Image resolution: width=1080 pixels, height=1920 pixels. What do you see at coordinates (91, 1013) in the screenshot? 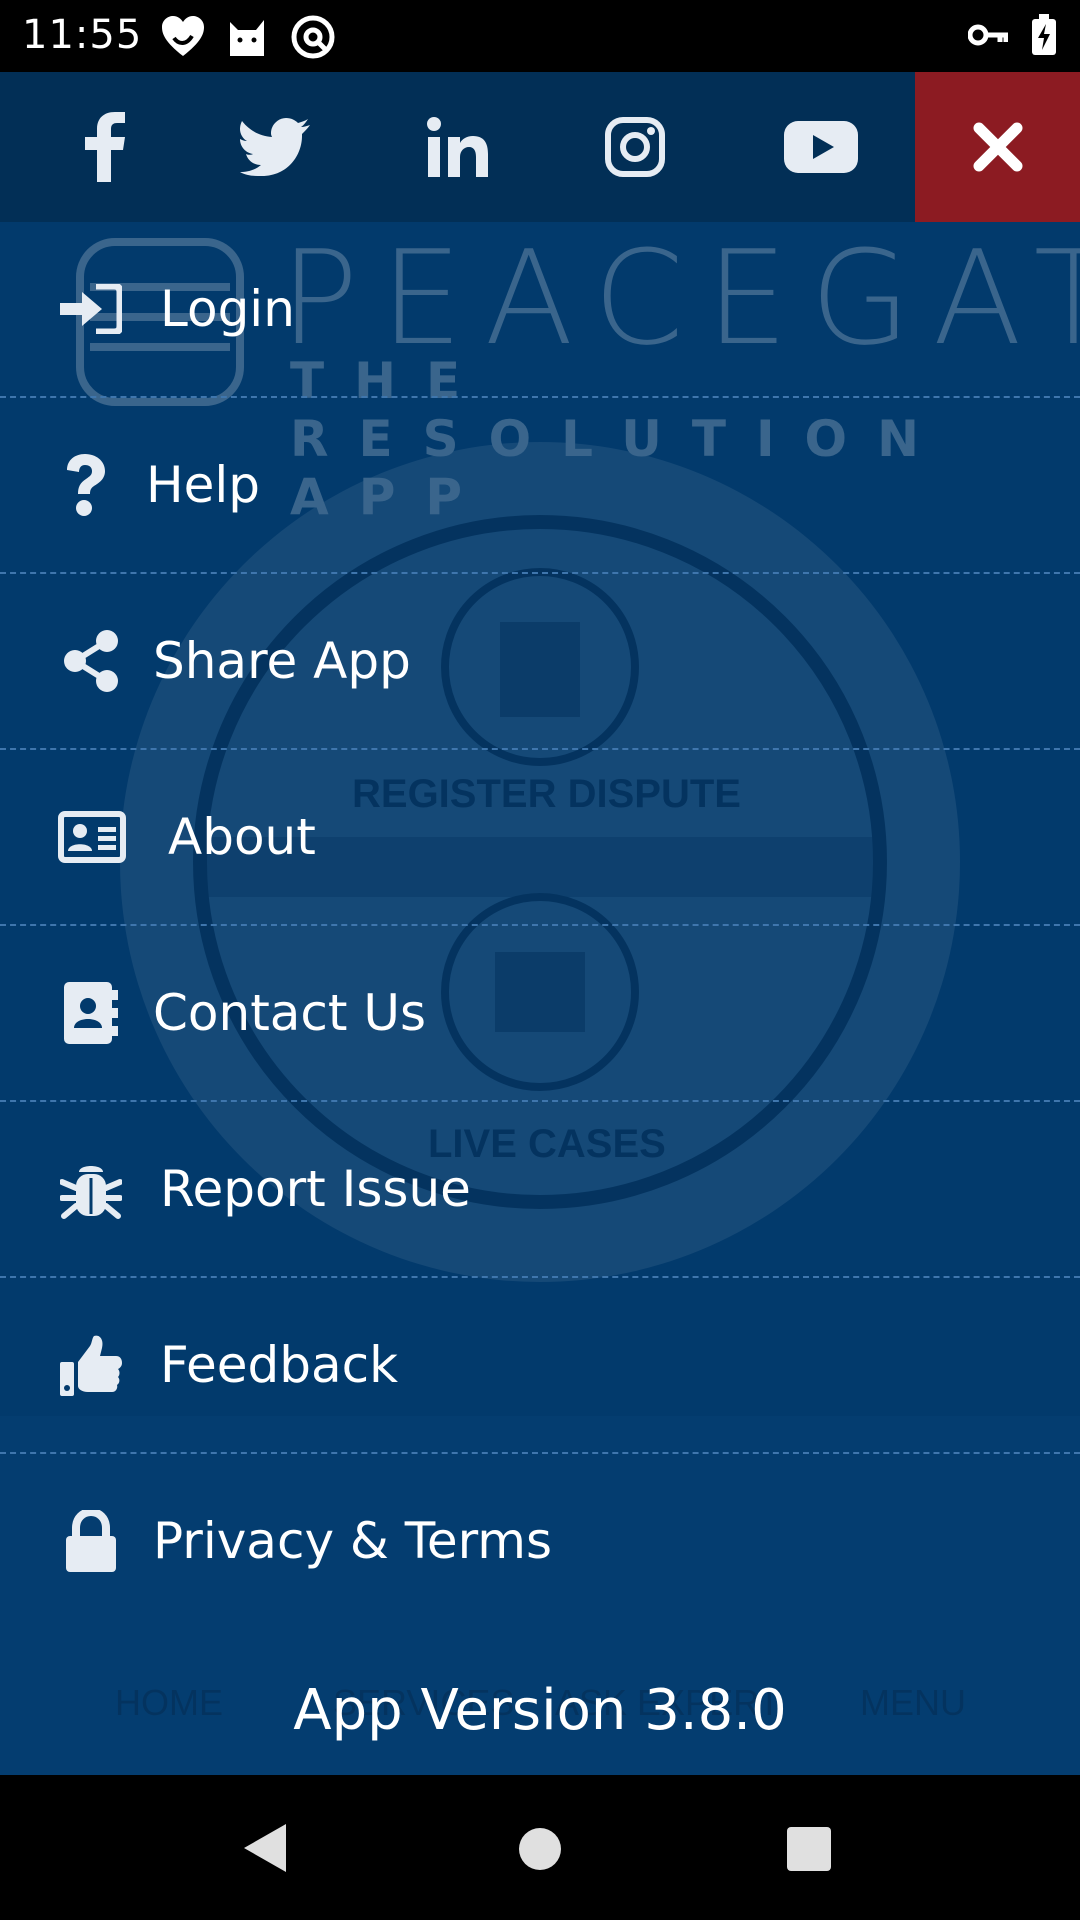
I see `address-book-icon` at bounding box center [91, 1013].